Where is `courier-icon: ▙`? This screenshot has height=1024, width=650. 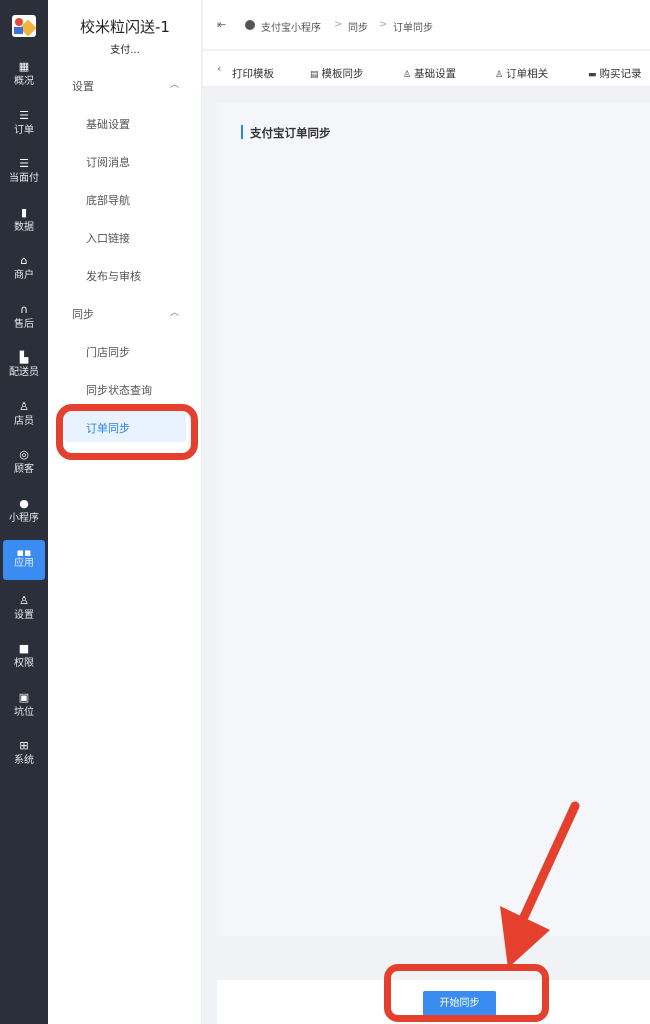
courier-icon: ▙ is located at coordinates (24, 357).